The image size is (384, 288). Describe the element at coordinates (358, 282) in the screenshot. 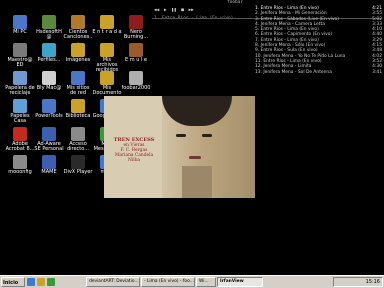

I see `system-tray: 15:16` at that location.